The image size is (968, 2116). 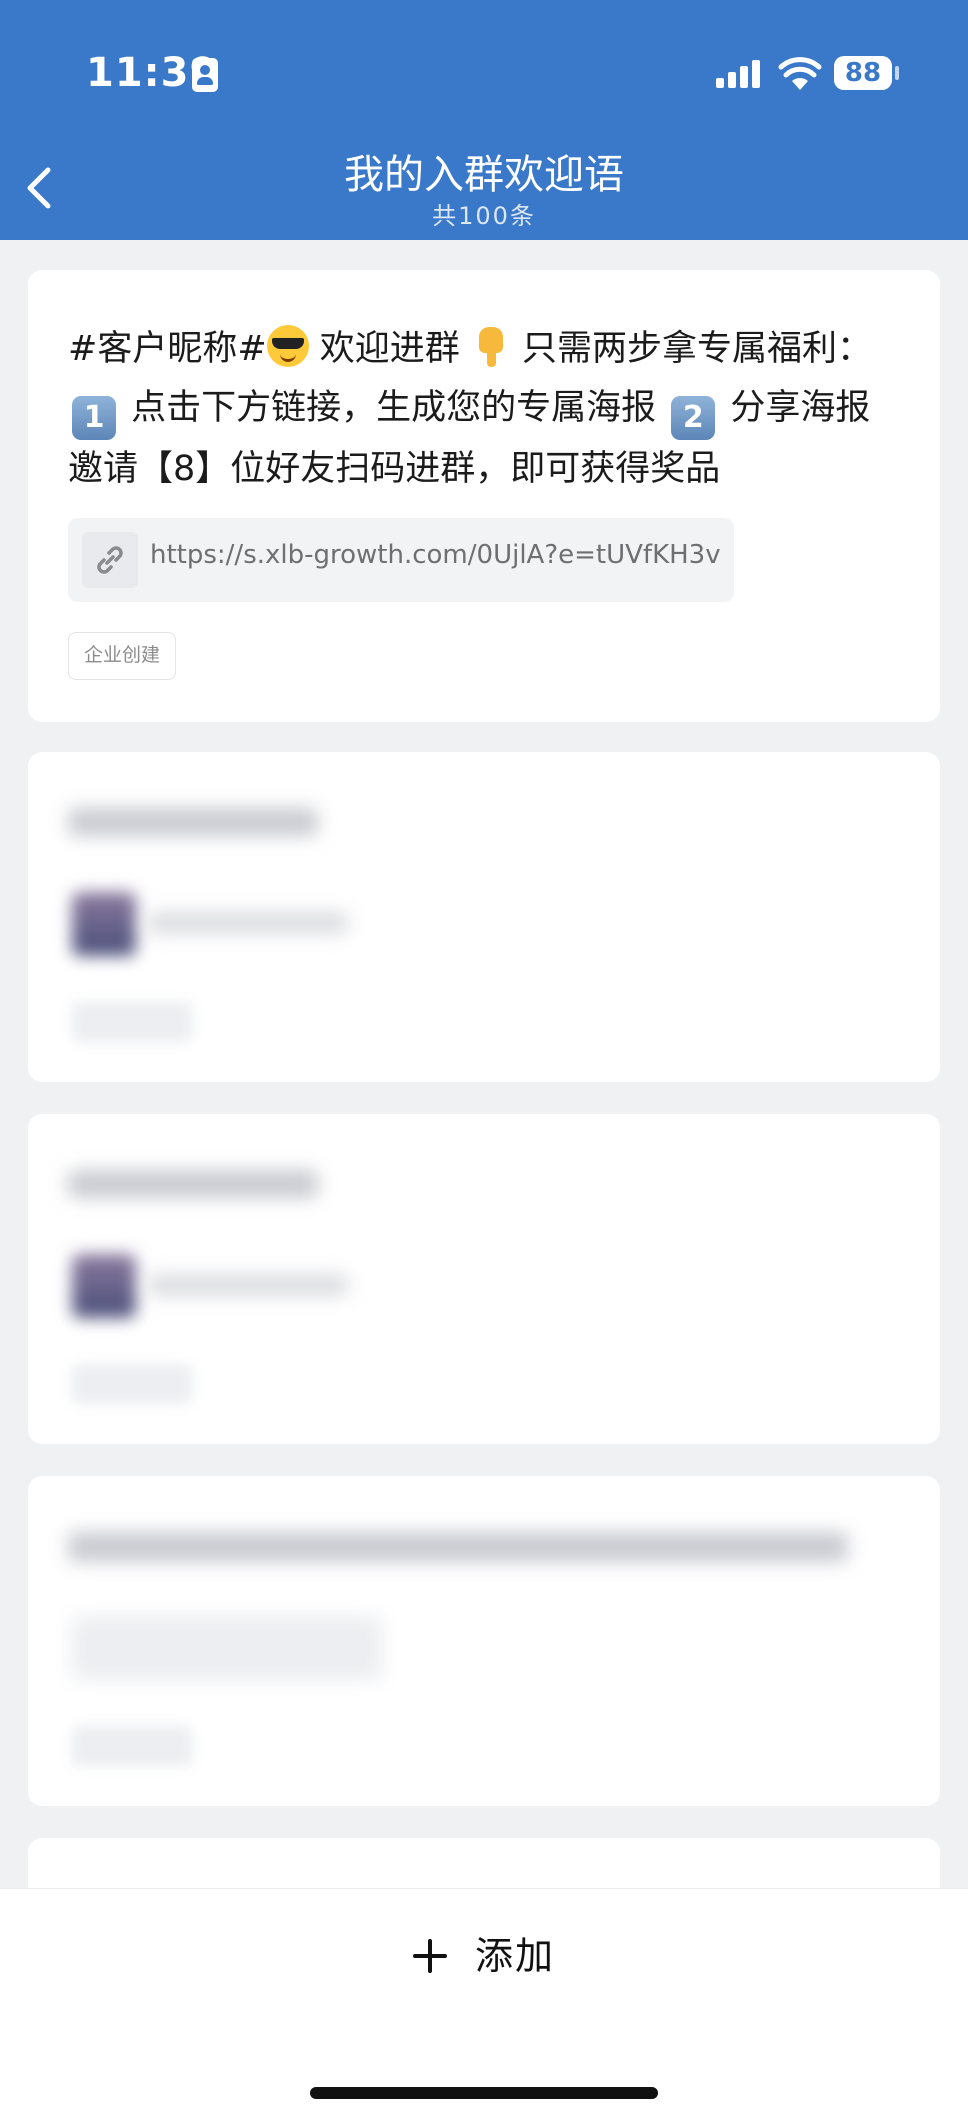 What do you see at coordinates (94, 418) in the screenshot?
I see `keycap-1-icon: 1` at bounding box center [94, 418].